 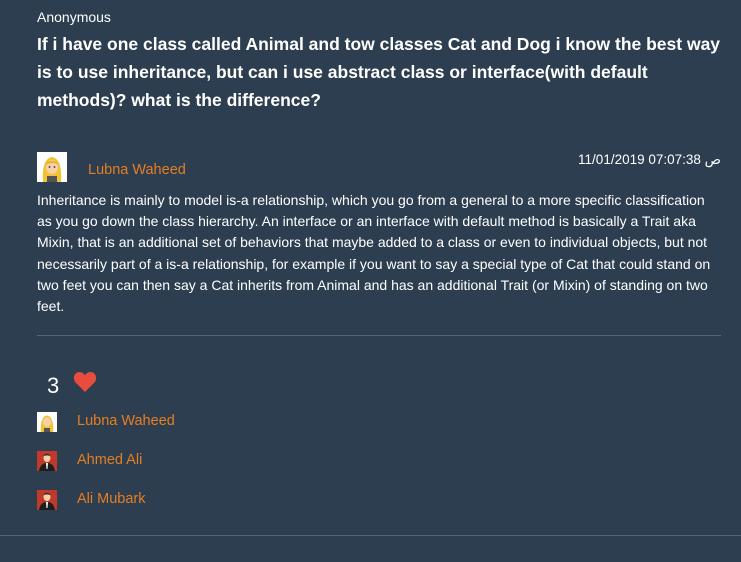 What do you see at coordinates (649, 159) in the screenshot?
I see `answer-timestamp: 11/01/2019 07:07:38 ص` at bounding box center [649, 159].